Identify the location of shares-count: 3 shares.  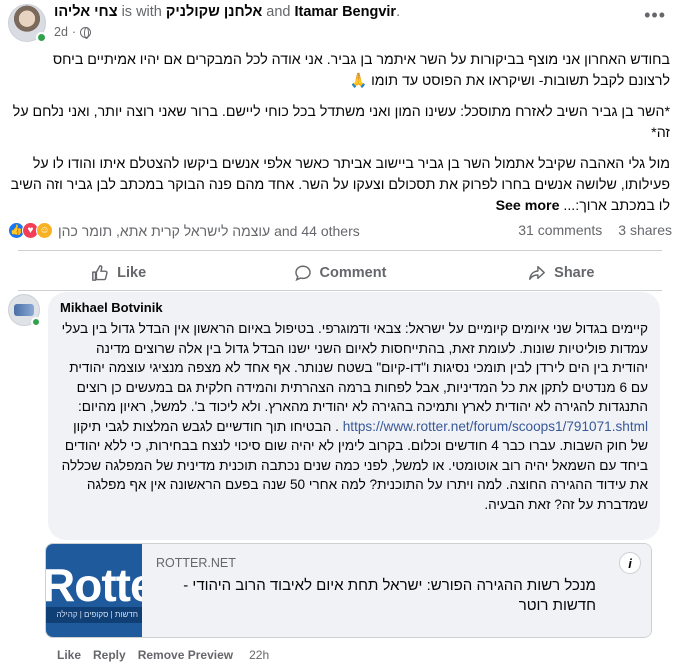
(645, 230).